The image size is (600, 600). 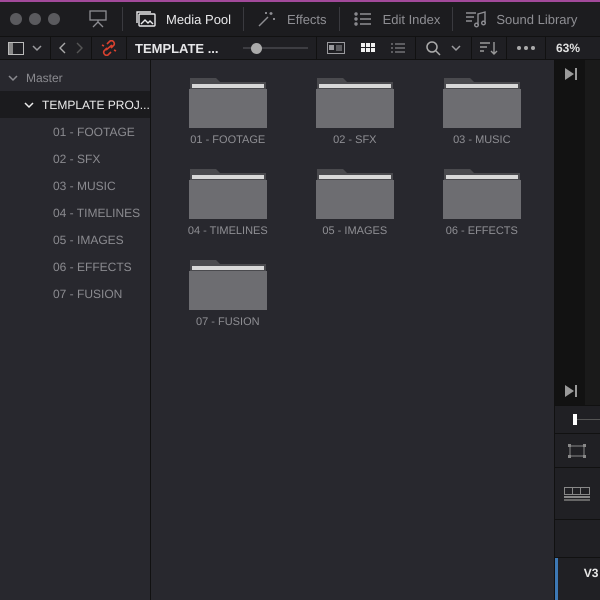 I want to click on more-icon, so click(x=526, y=48).